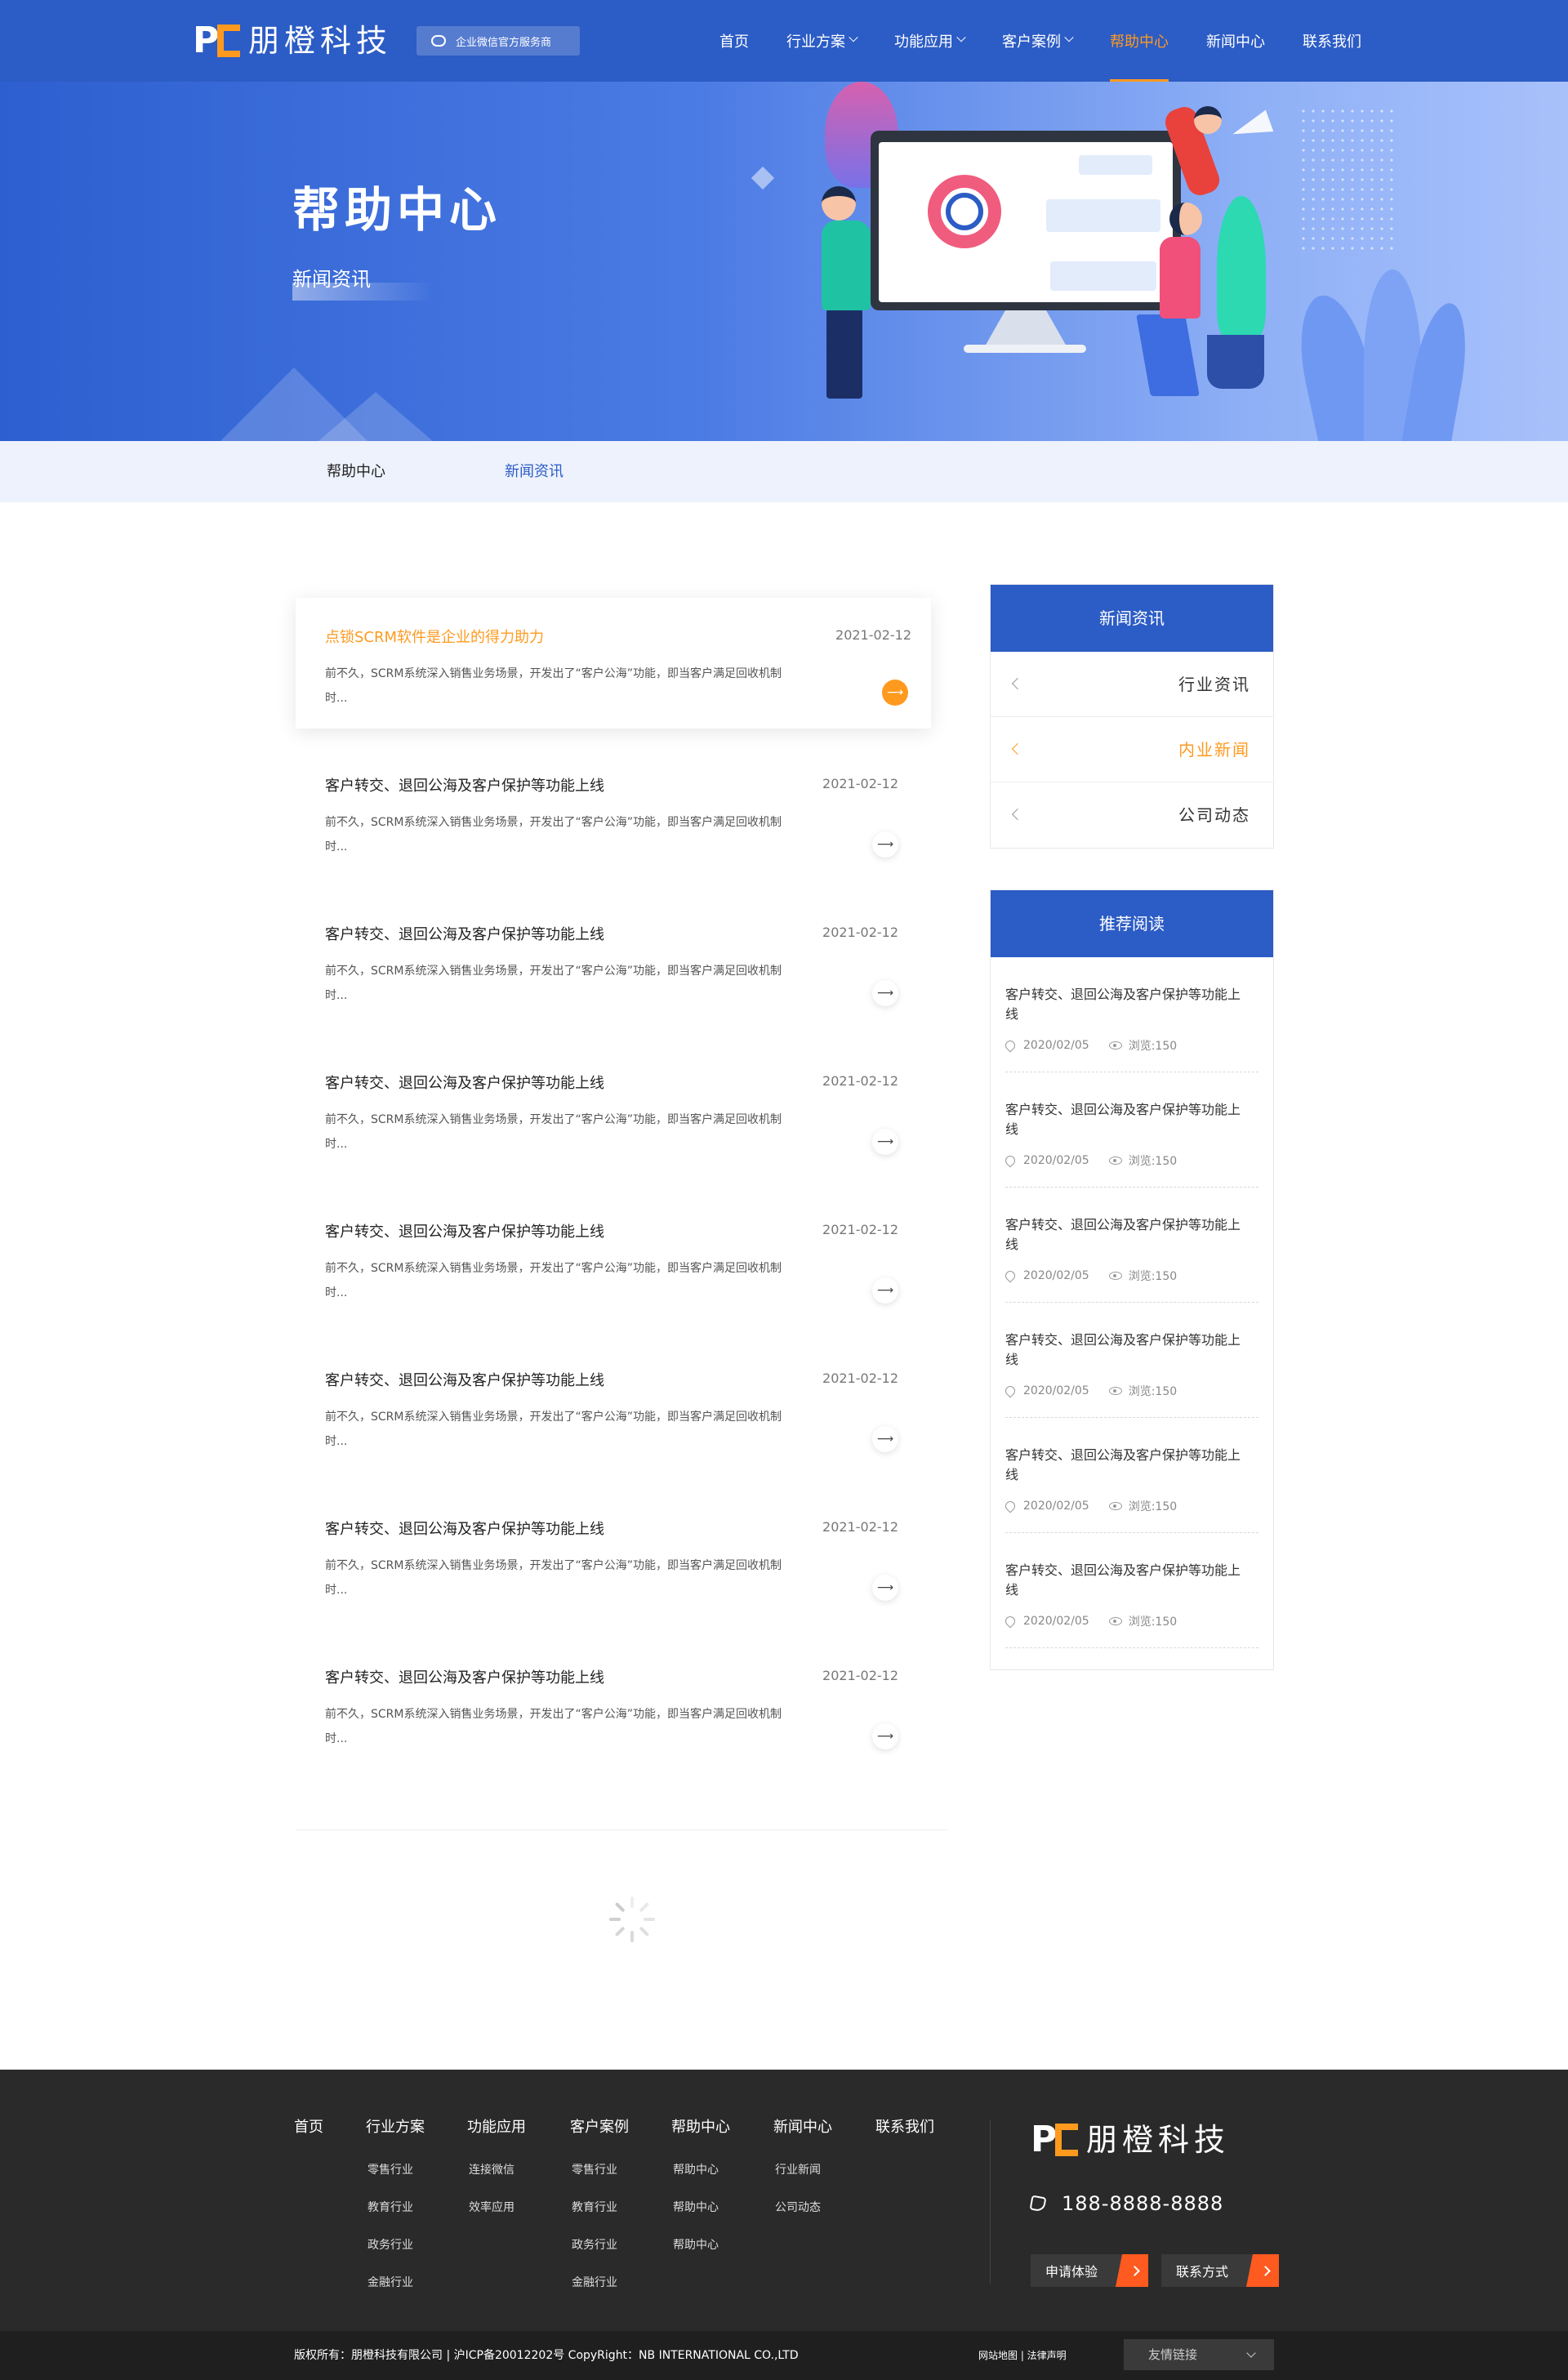 The height and width of the screenshot is (2380, 1568). I want to click on footer-link: 行业新闻, so click(803, 2169).